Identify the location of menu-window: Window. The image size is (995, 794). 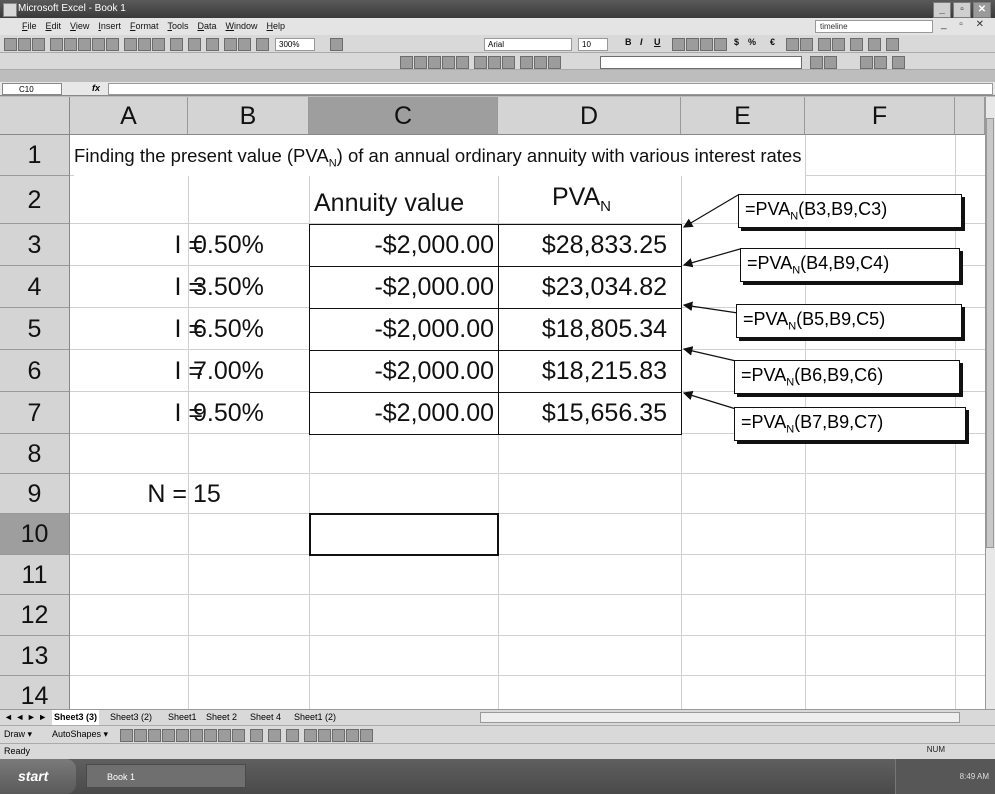
(241, 26).